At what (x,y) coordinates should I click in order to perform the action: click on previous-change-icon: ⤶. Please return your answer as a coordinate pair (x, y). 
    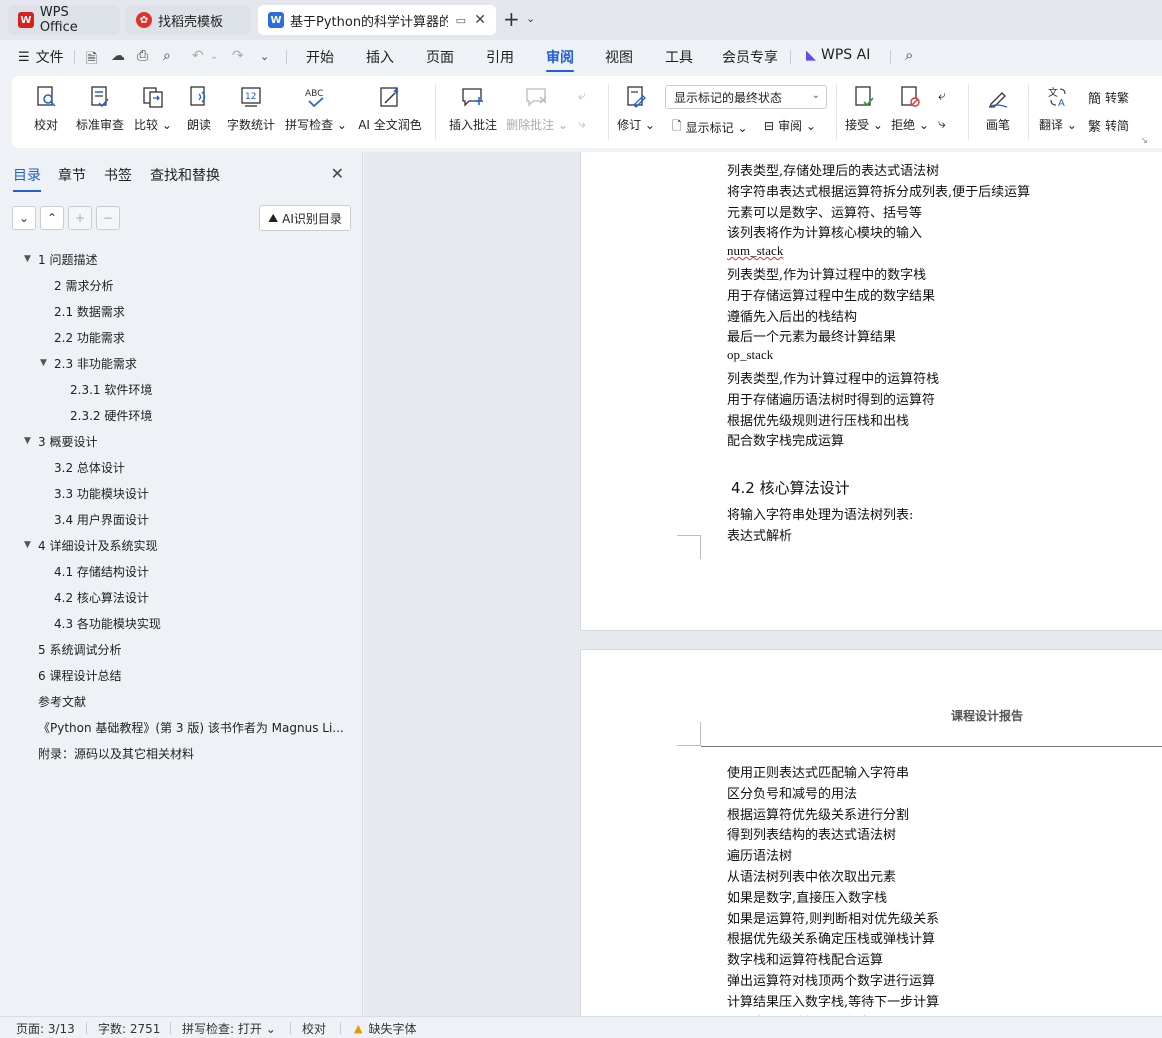
    Looking at the image, I should click on (942, 96).